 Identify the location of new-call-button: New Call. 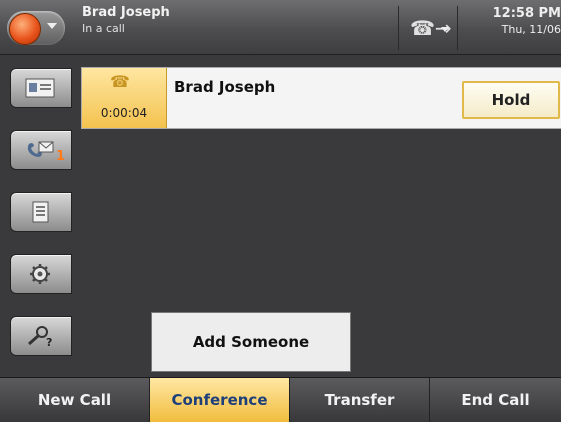
(75, 400).